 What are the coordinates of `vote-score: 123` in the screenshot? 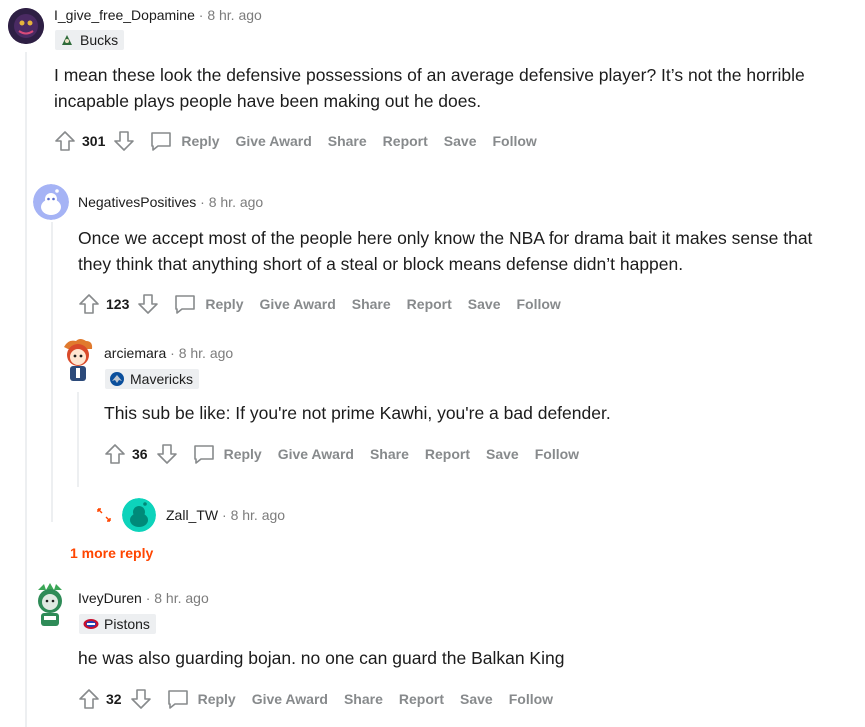 It's located at (118, 304).